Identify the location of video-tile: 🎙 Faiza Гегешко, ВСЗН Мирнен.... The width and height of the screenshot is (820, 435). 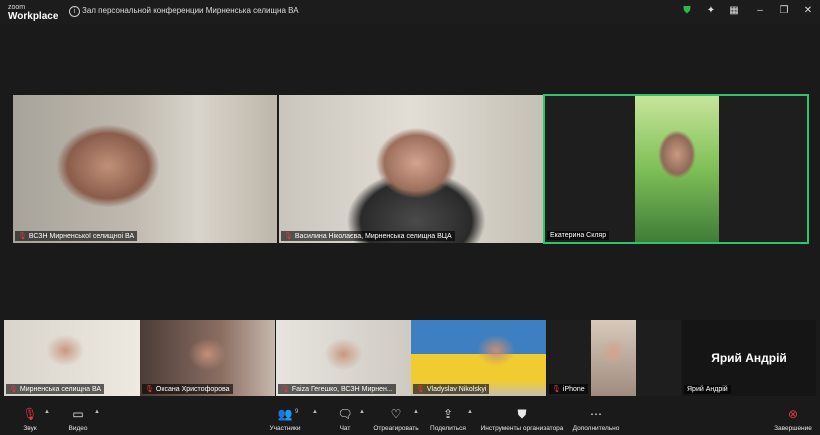
(343, 358).